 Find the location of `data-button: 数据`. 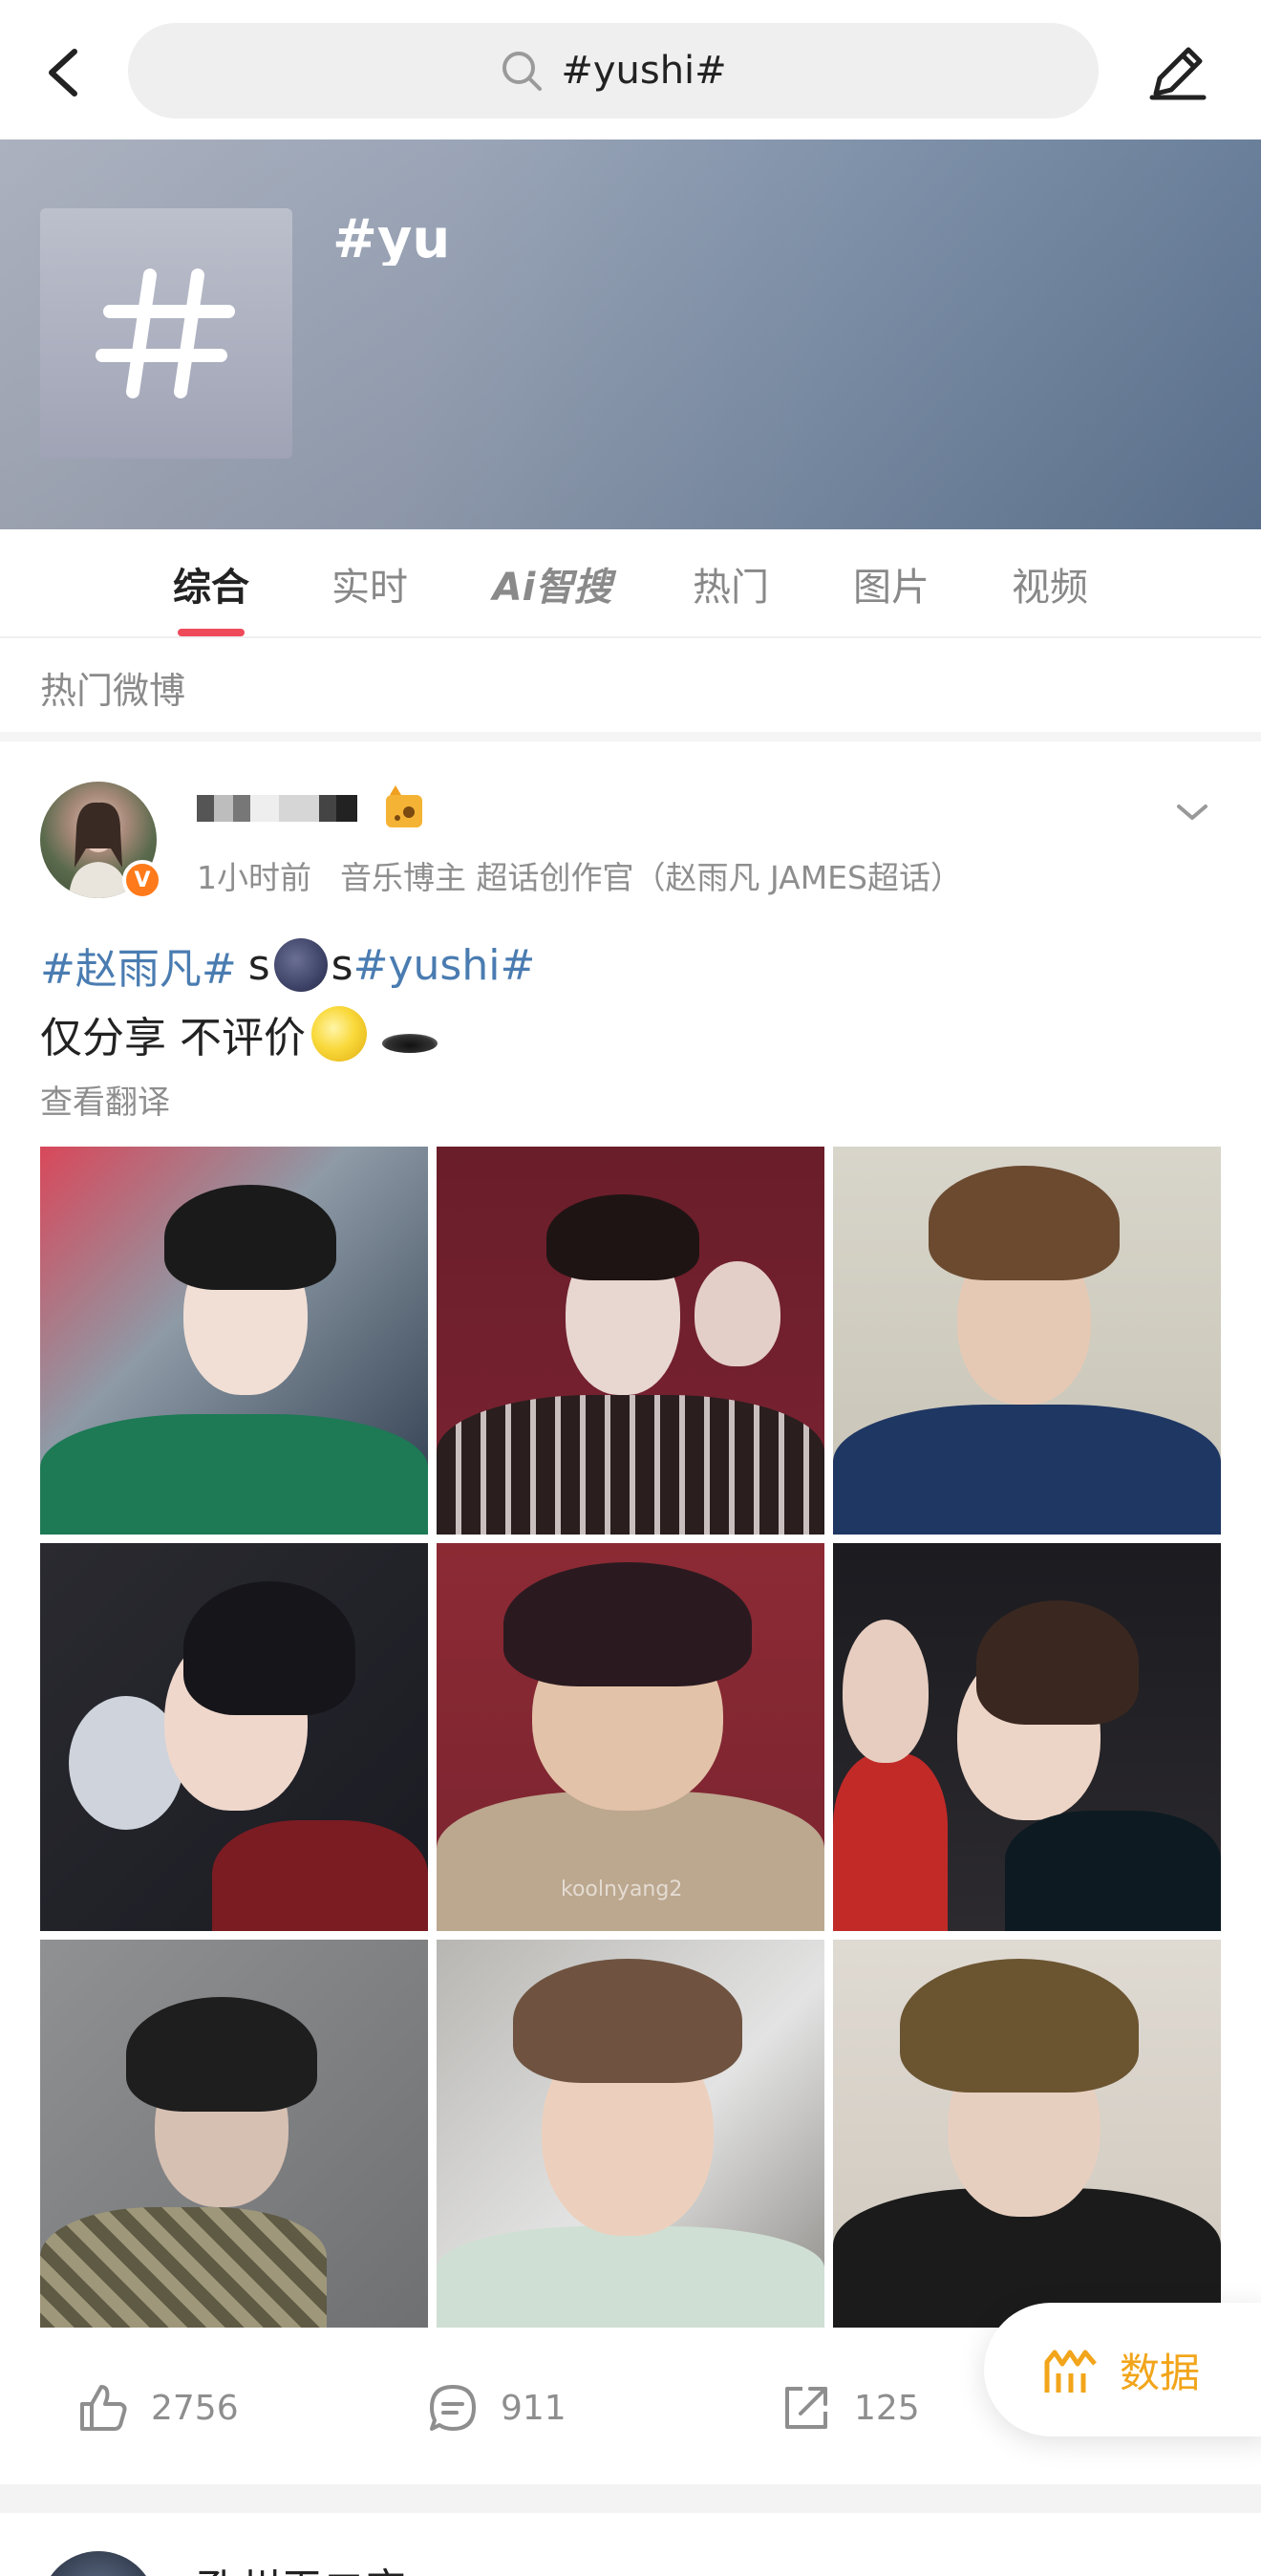

data-button: 数据 is located at coordinates (1123, 2369).